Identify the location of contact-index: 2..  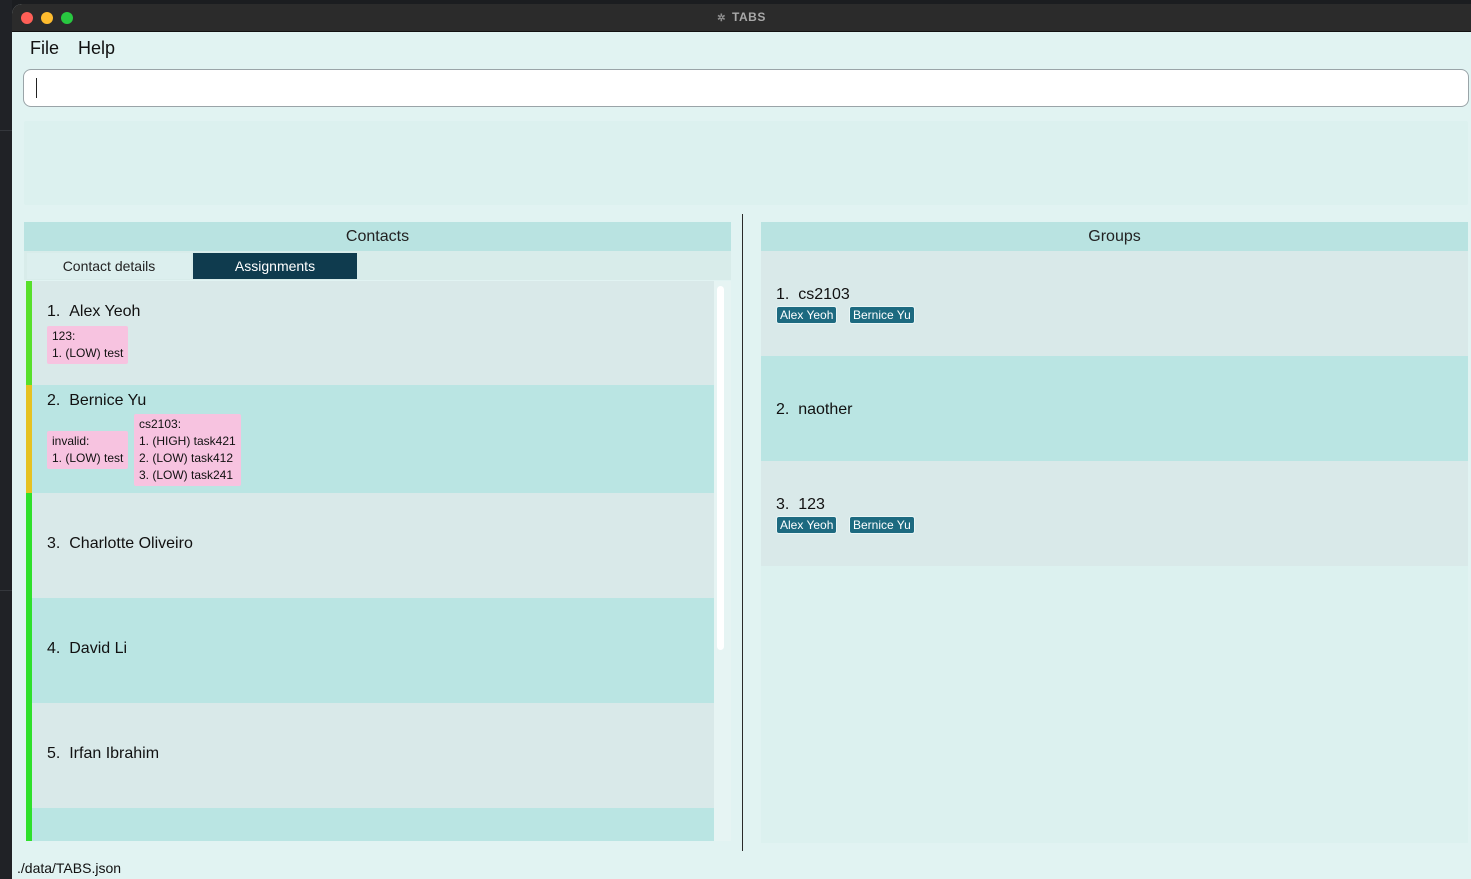
(54, 400).